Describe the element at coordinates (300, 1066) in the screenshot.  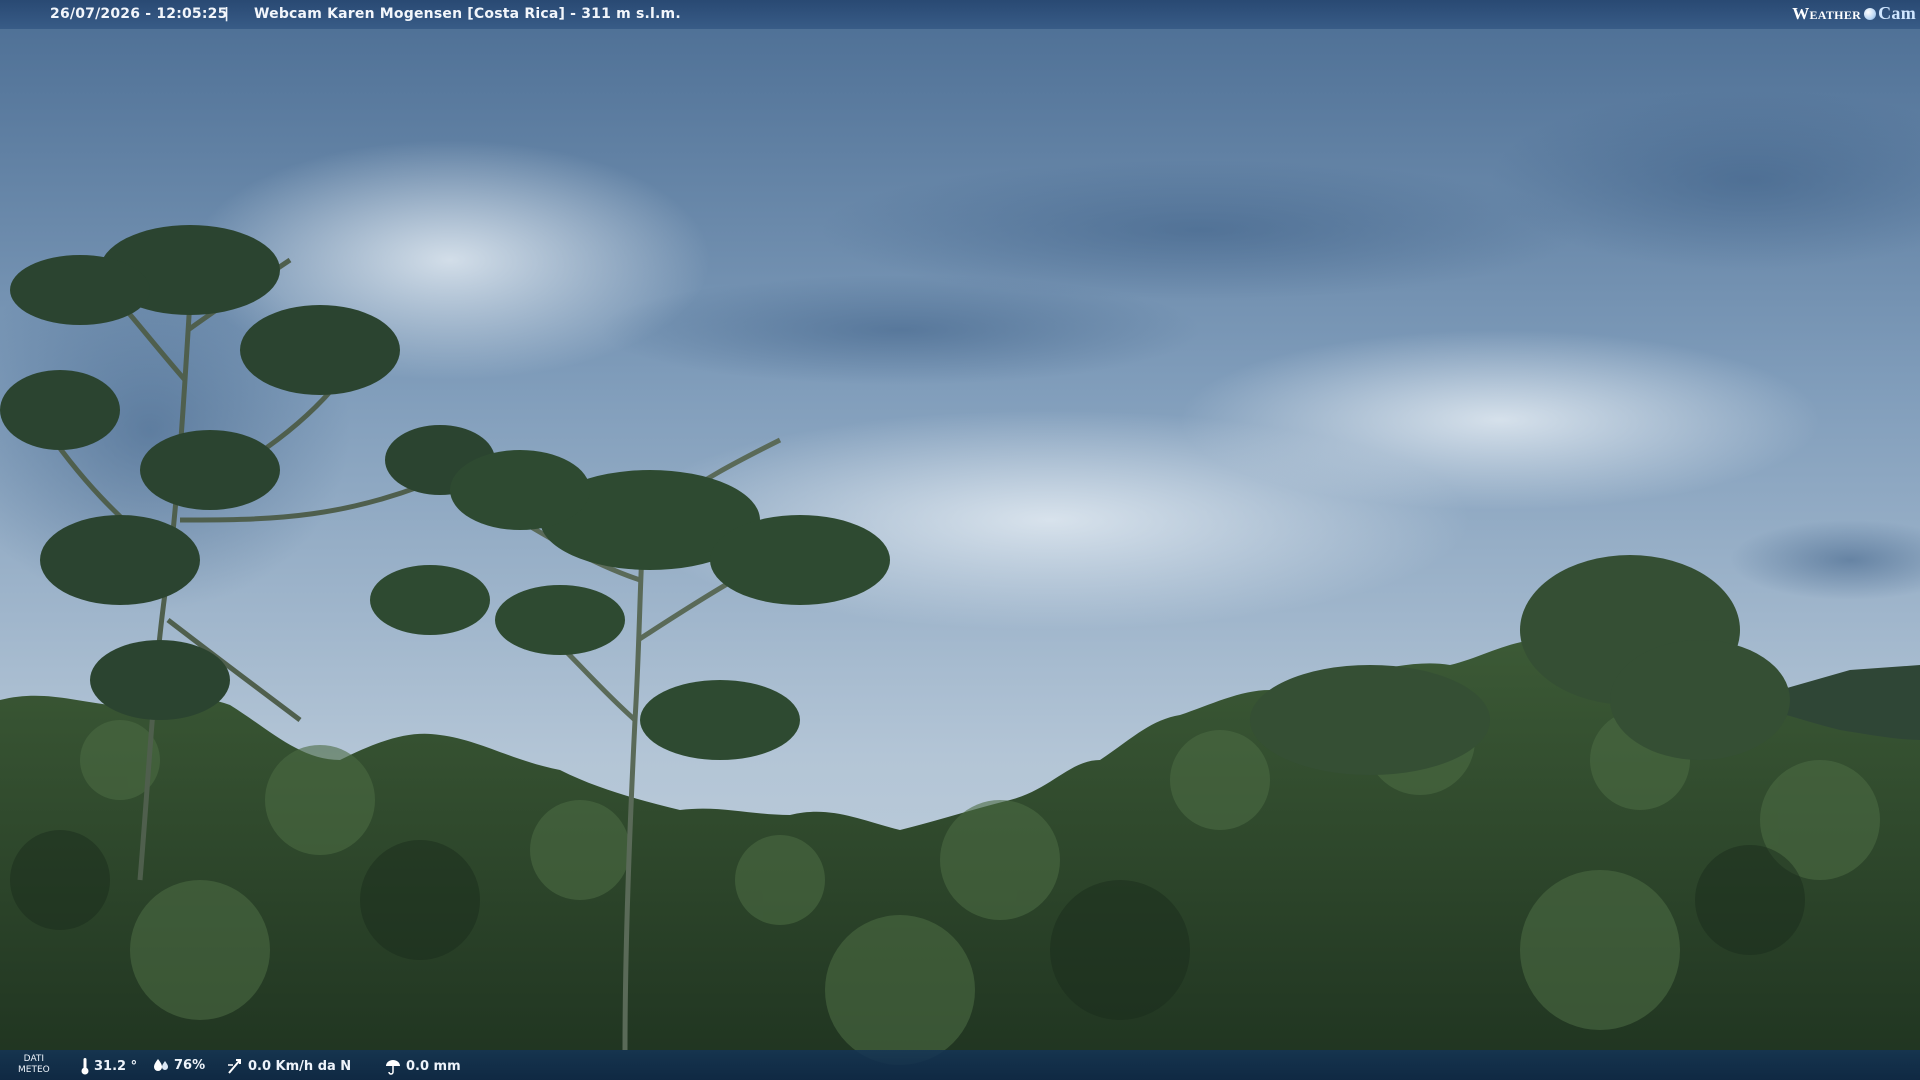
I see `wind-value: 0.0 Km/h da N` at that location.